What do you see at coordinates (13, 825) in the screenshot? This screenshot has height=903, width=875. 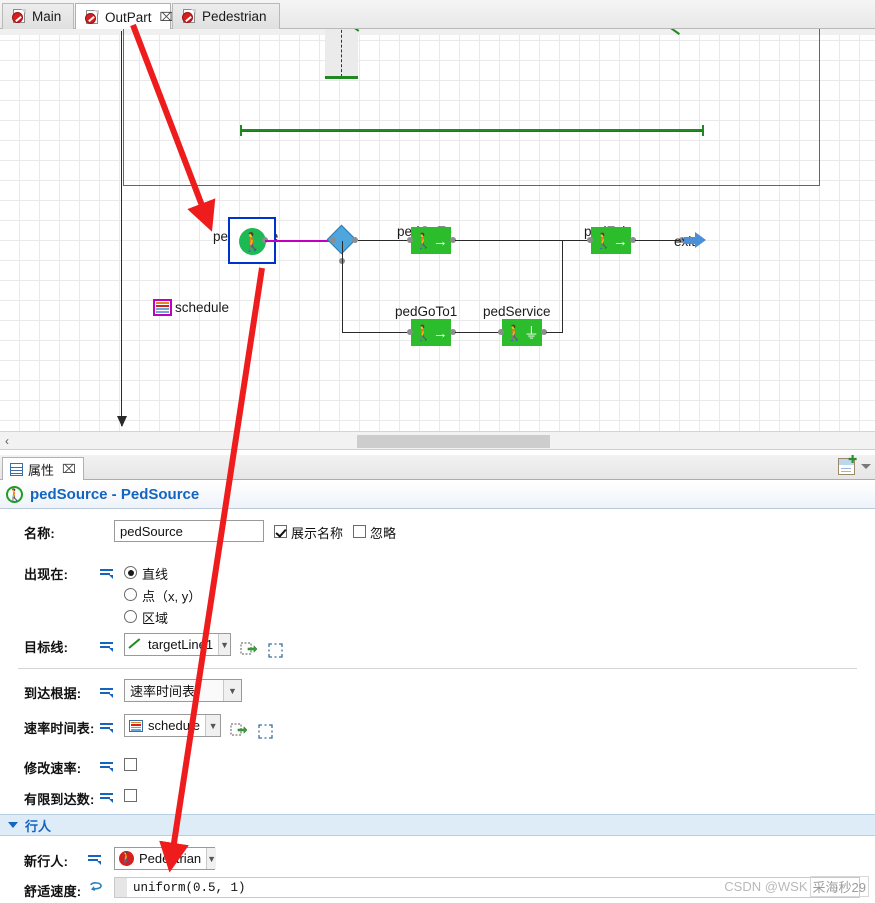 I see `collapse-triangle-icon` at bounding box center [13, 825].